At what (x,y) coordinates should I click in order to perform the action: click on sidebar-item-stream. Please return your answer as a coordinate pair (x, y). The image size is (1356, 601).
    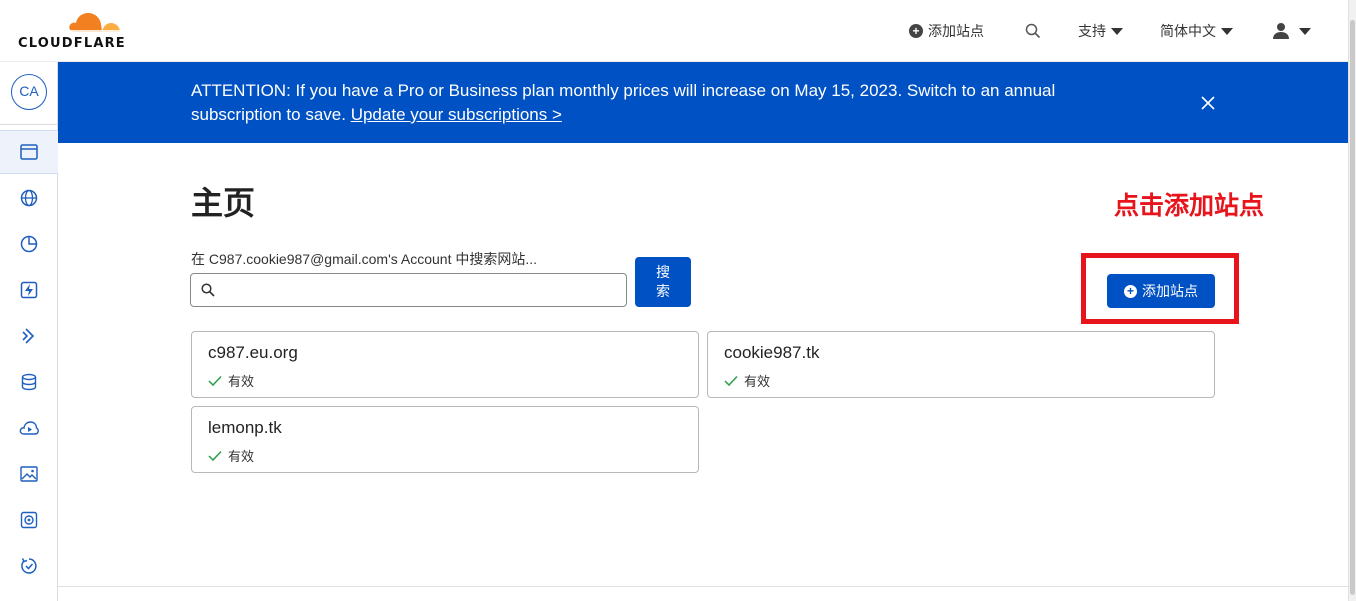
    Looking at the image, I should click on (29, 428).